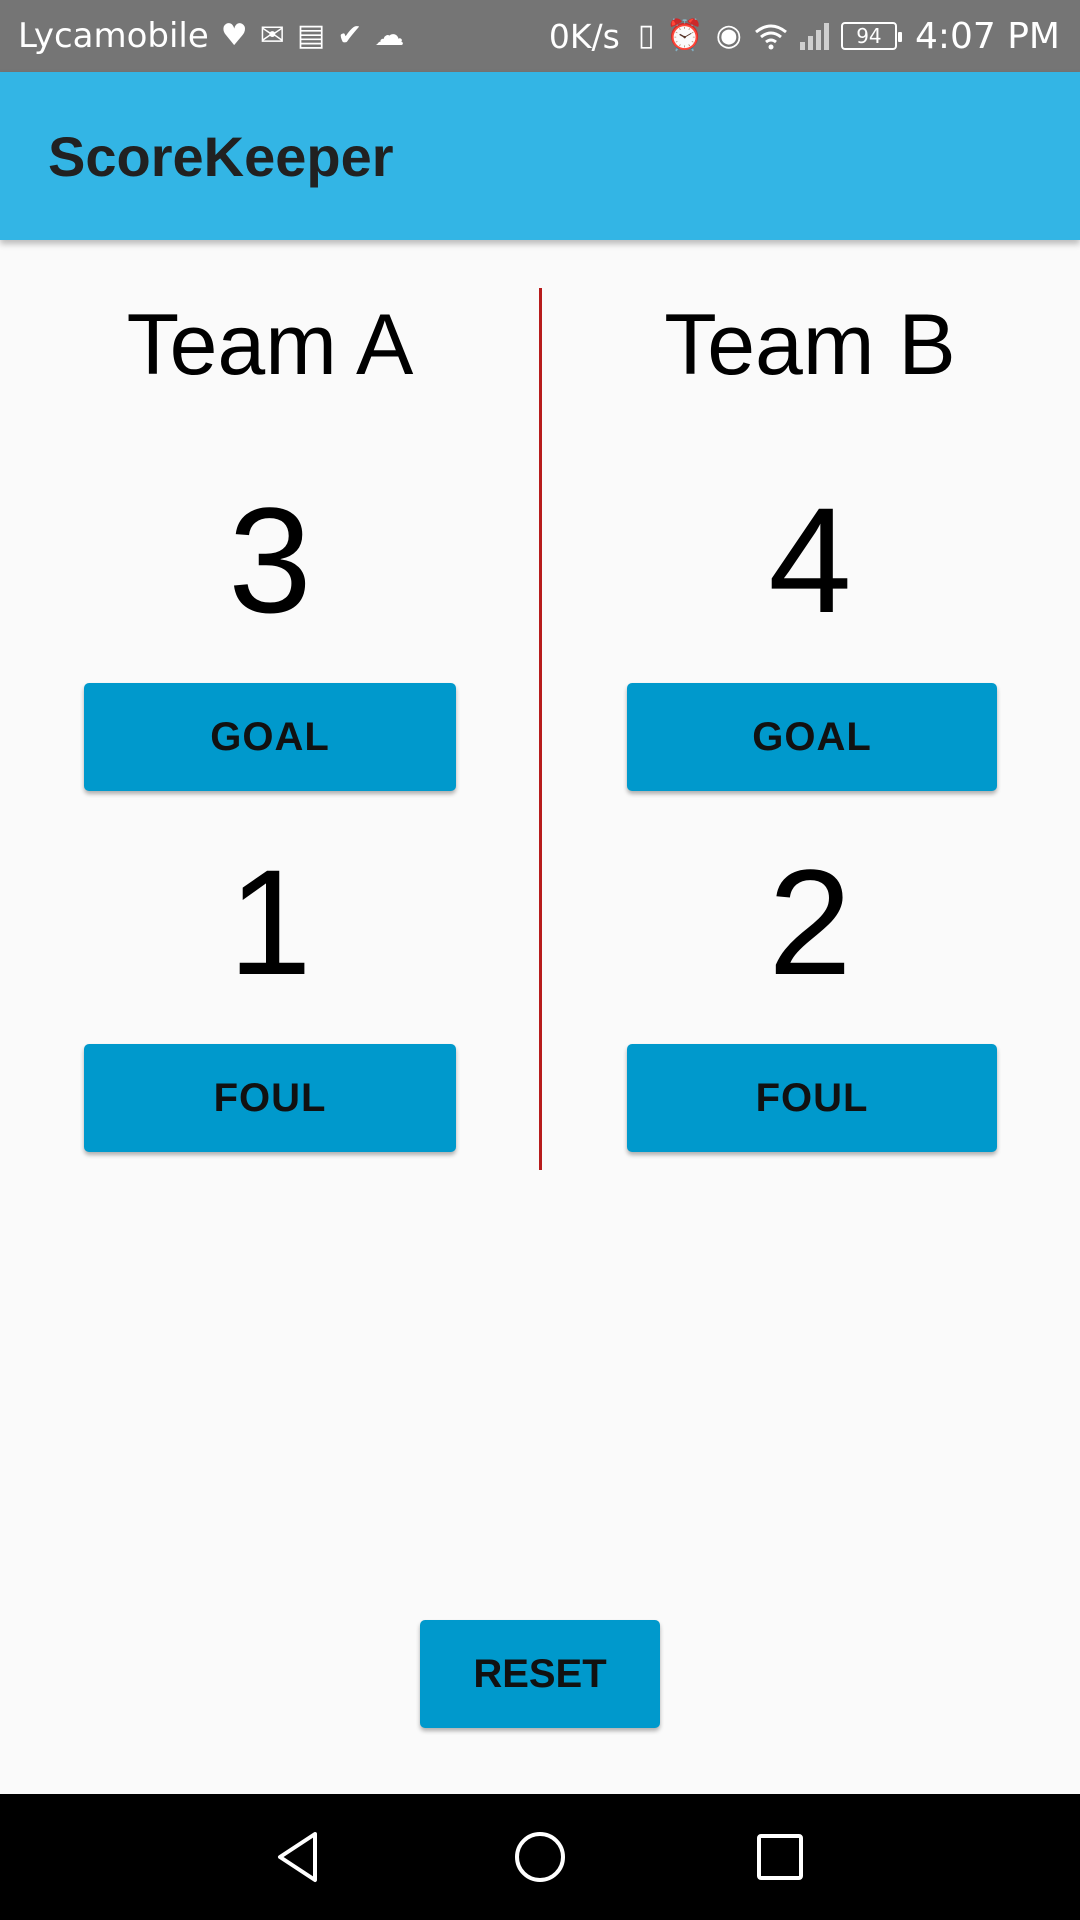 This screenshot has height=1920, width=1080. I want to click on team-a-foul-button: FOUL, so click(270, 1098).